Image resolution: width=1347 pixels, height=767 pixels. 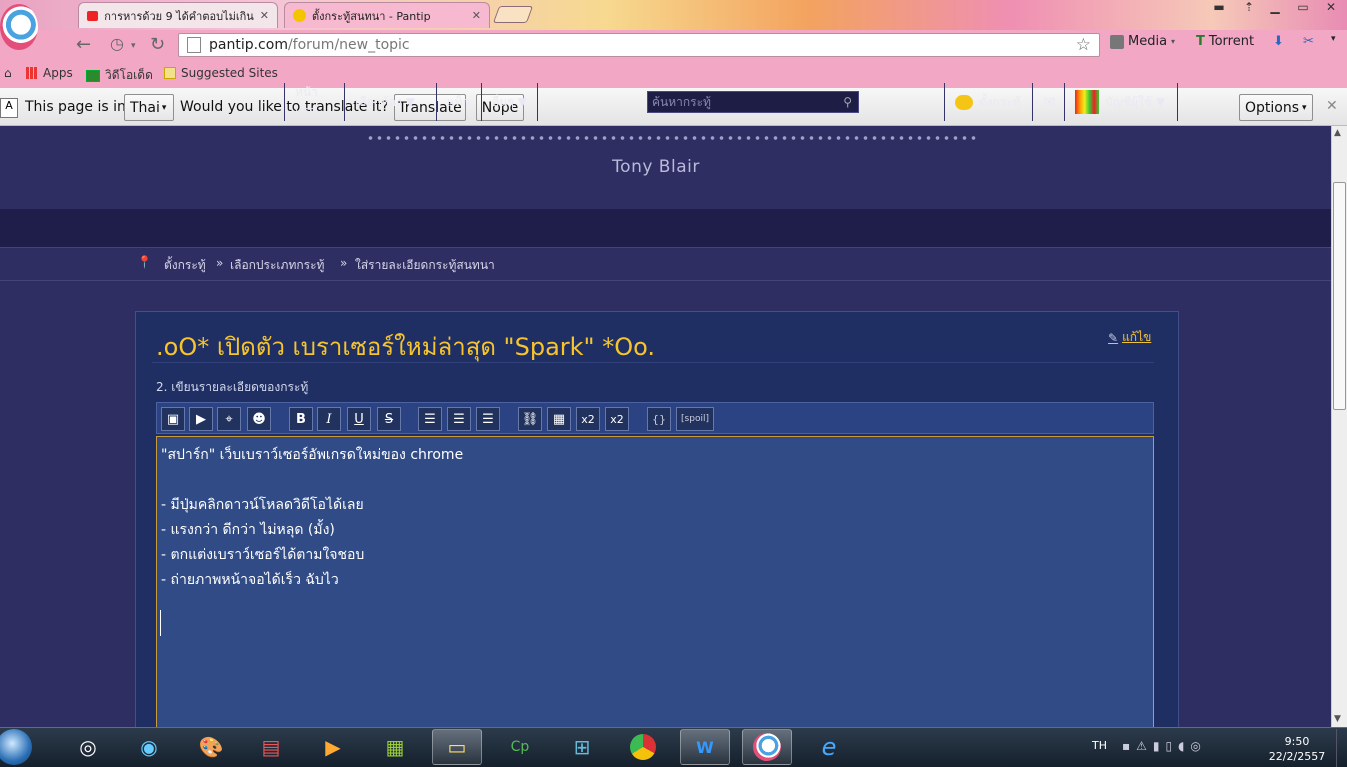 What do you see at coordinates (520, 747) in the screenshot?
I see `captivate-app-icon: Cp` at bounding box center [520, 747].